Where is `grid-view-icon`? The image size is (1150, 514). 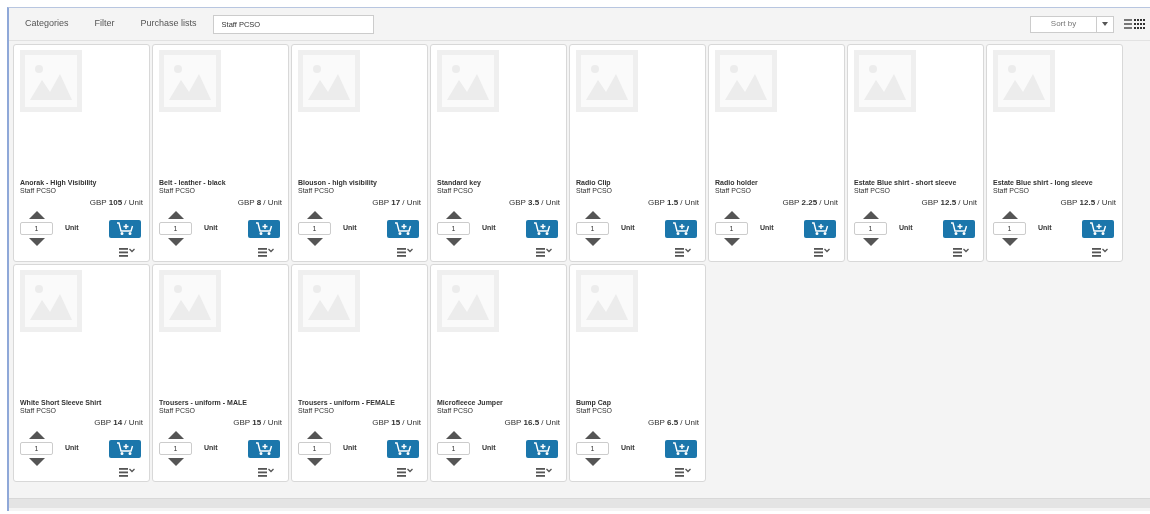 grid-view-icon is located at coordinates (1135, 24).